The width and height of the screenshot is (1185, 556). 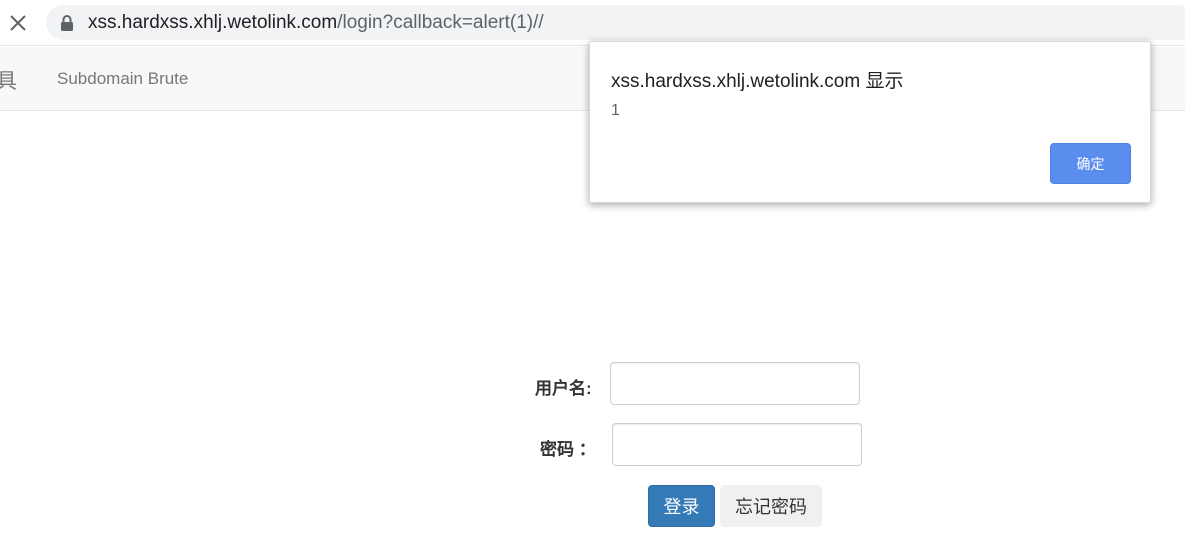 I want to click on nav-link-subdomain-brute: Subdomain Brute, so click(x=122, y=79).